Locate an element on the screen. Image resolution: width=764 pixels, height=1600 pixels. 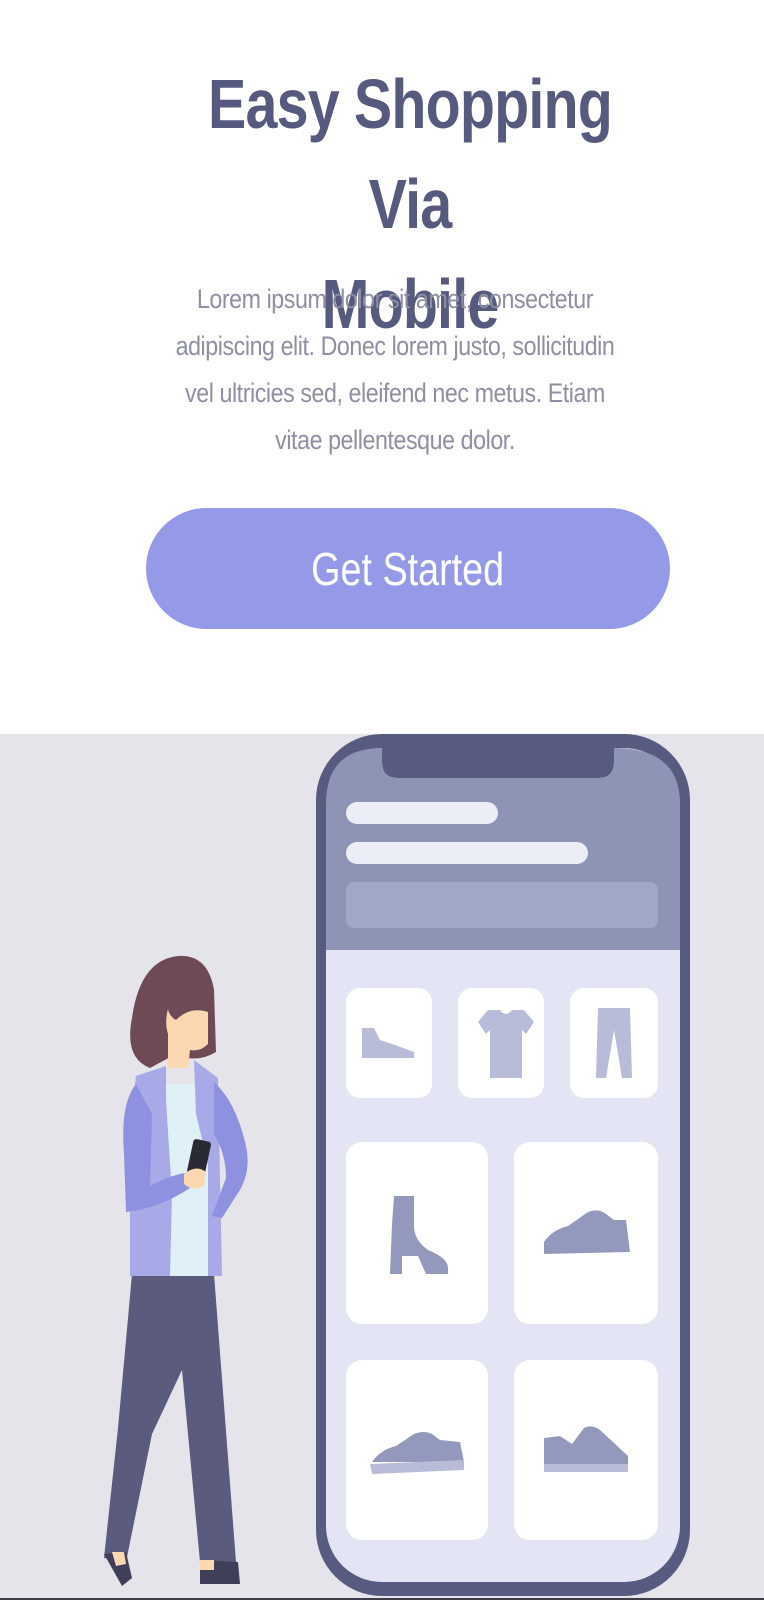
ankle is located at coordinates (207, 1565).